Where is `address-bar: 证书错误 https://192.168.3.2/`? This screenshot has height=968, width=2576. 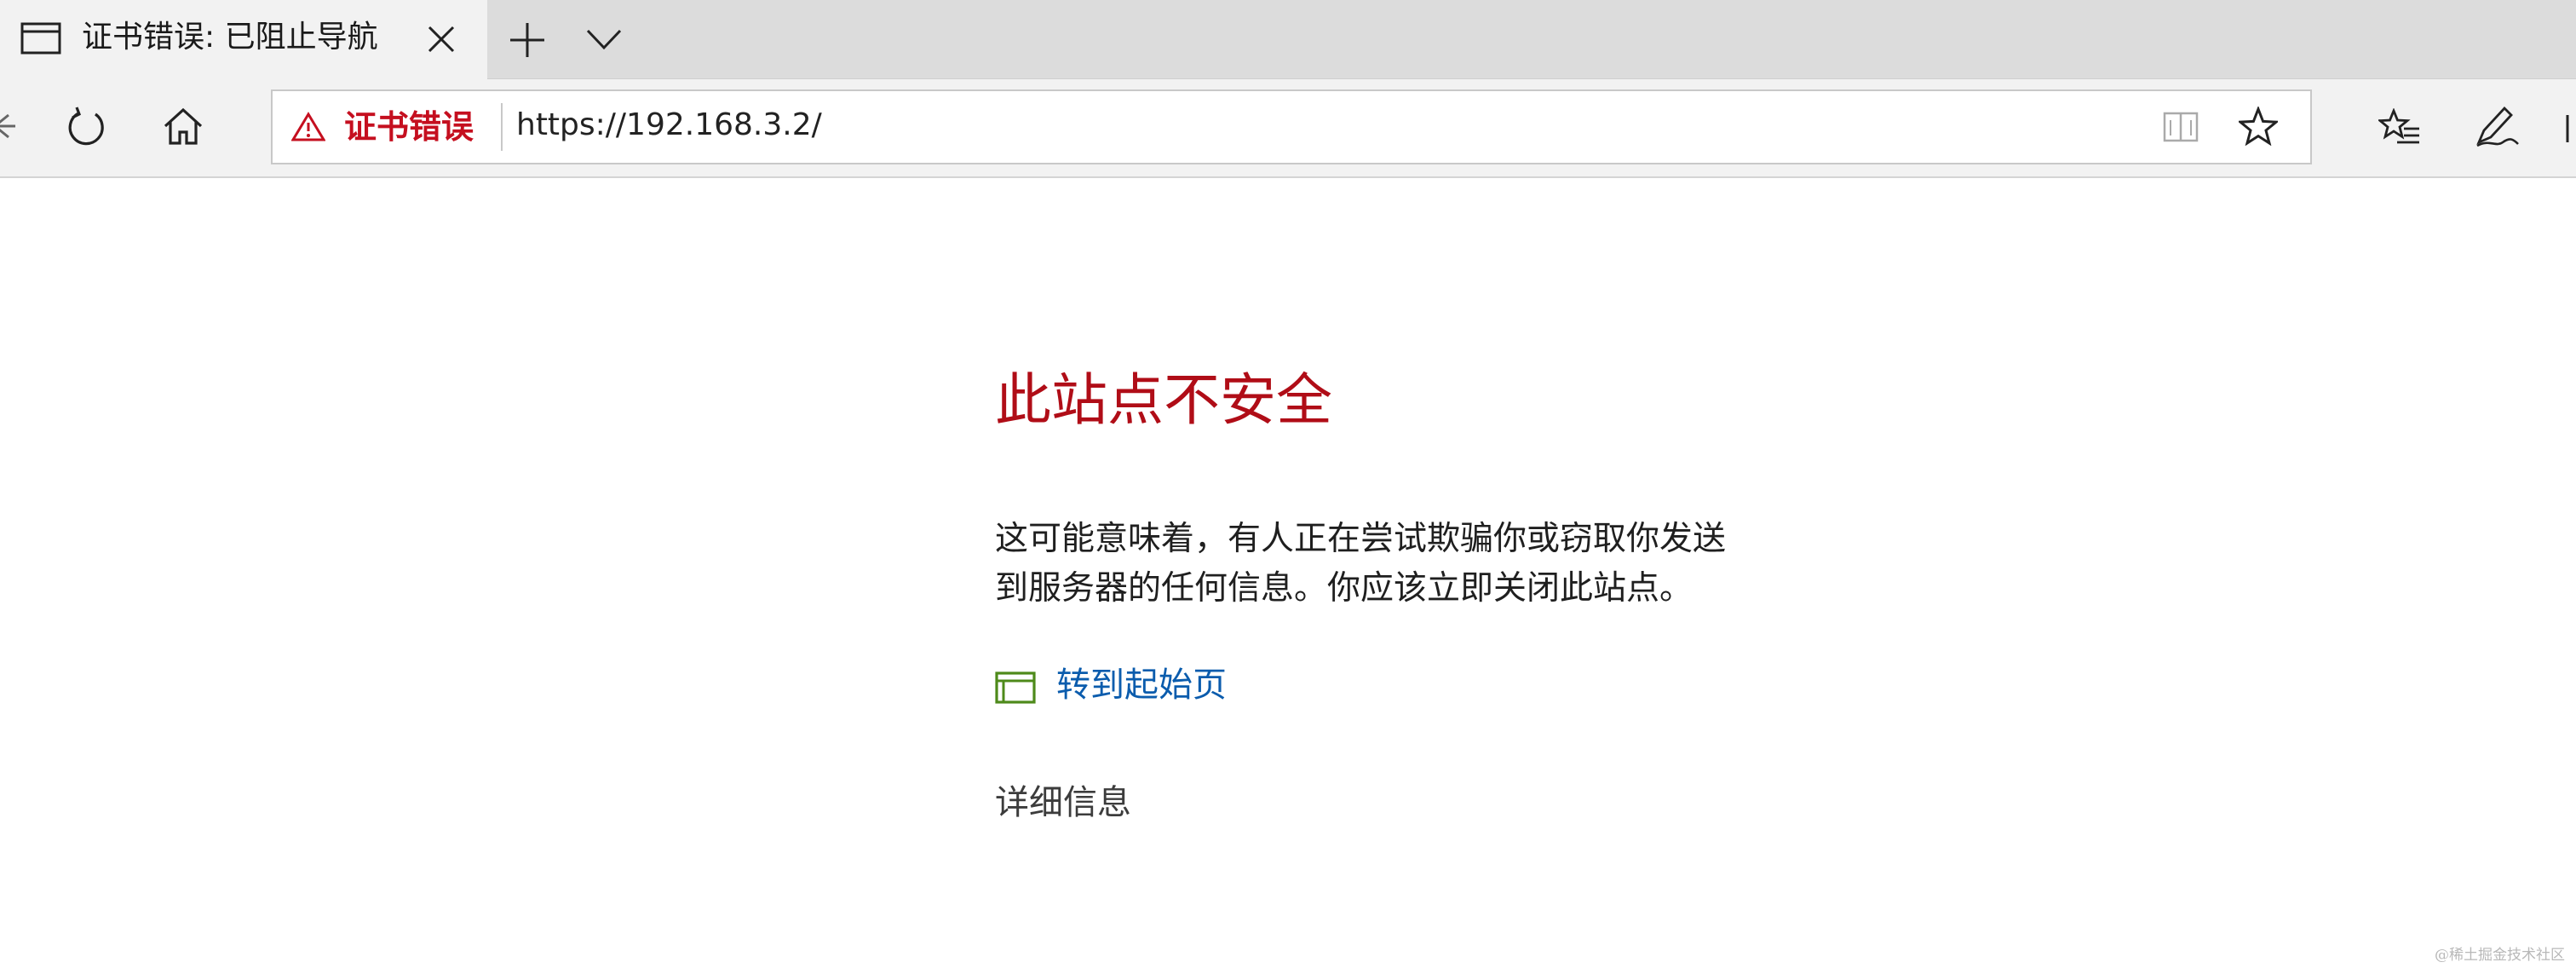
address-bar: 证书错误 https://192.168.3.2/ is located at coordinates (1291, 127).